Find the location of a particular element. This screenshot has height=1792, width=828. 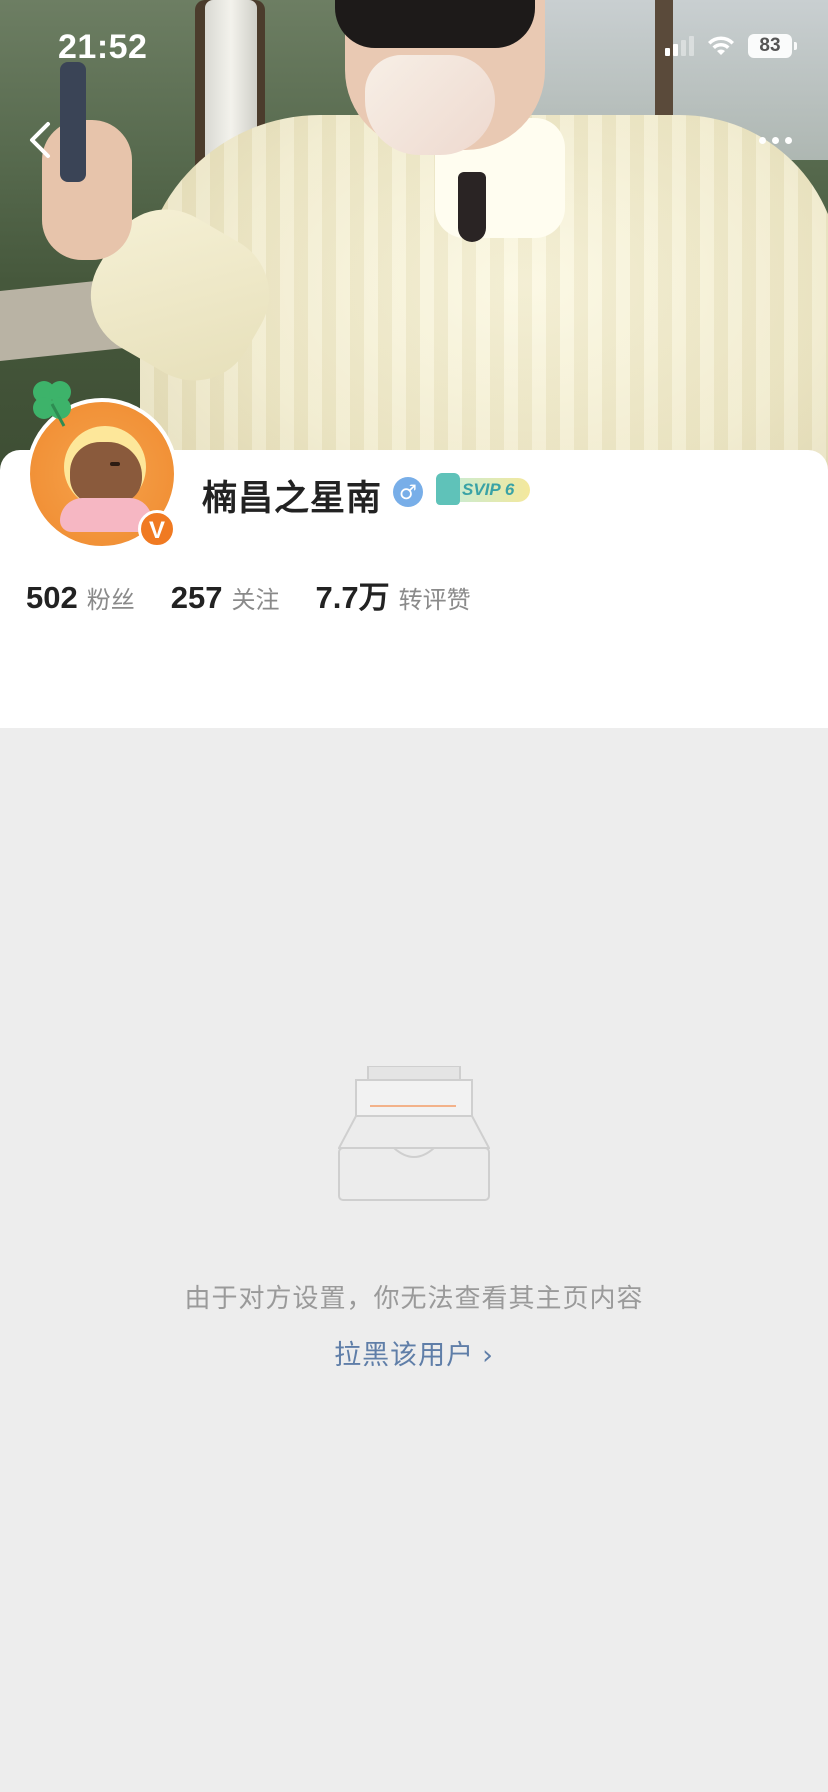

profile-stats: 502 粉丝 257 关注 7.7万 转评赞 is located at coordinates (266, 594).